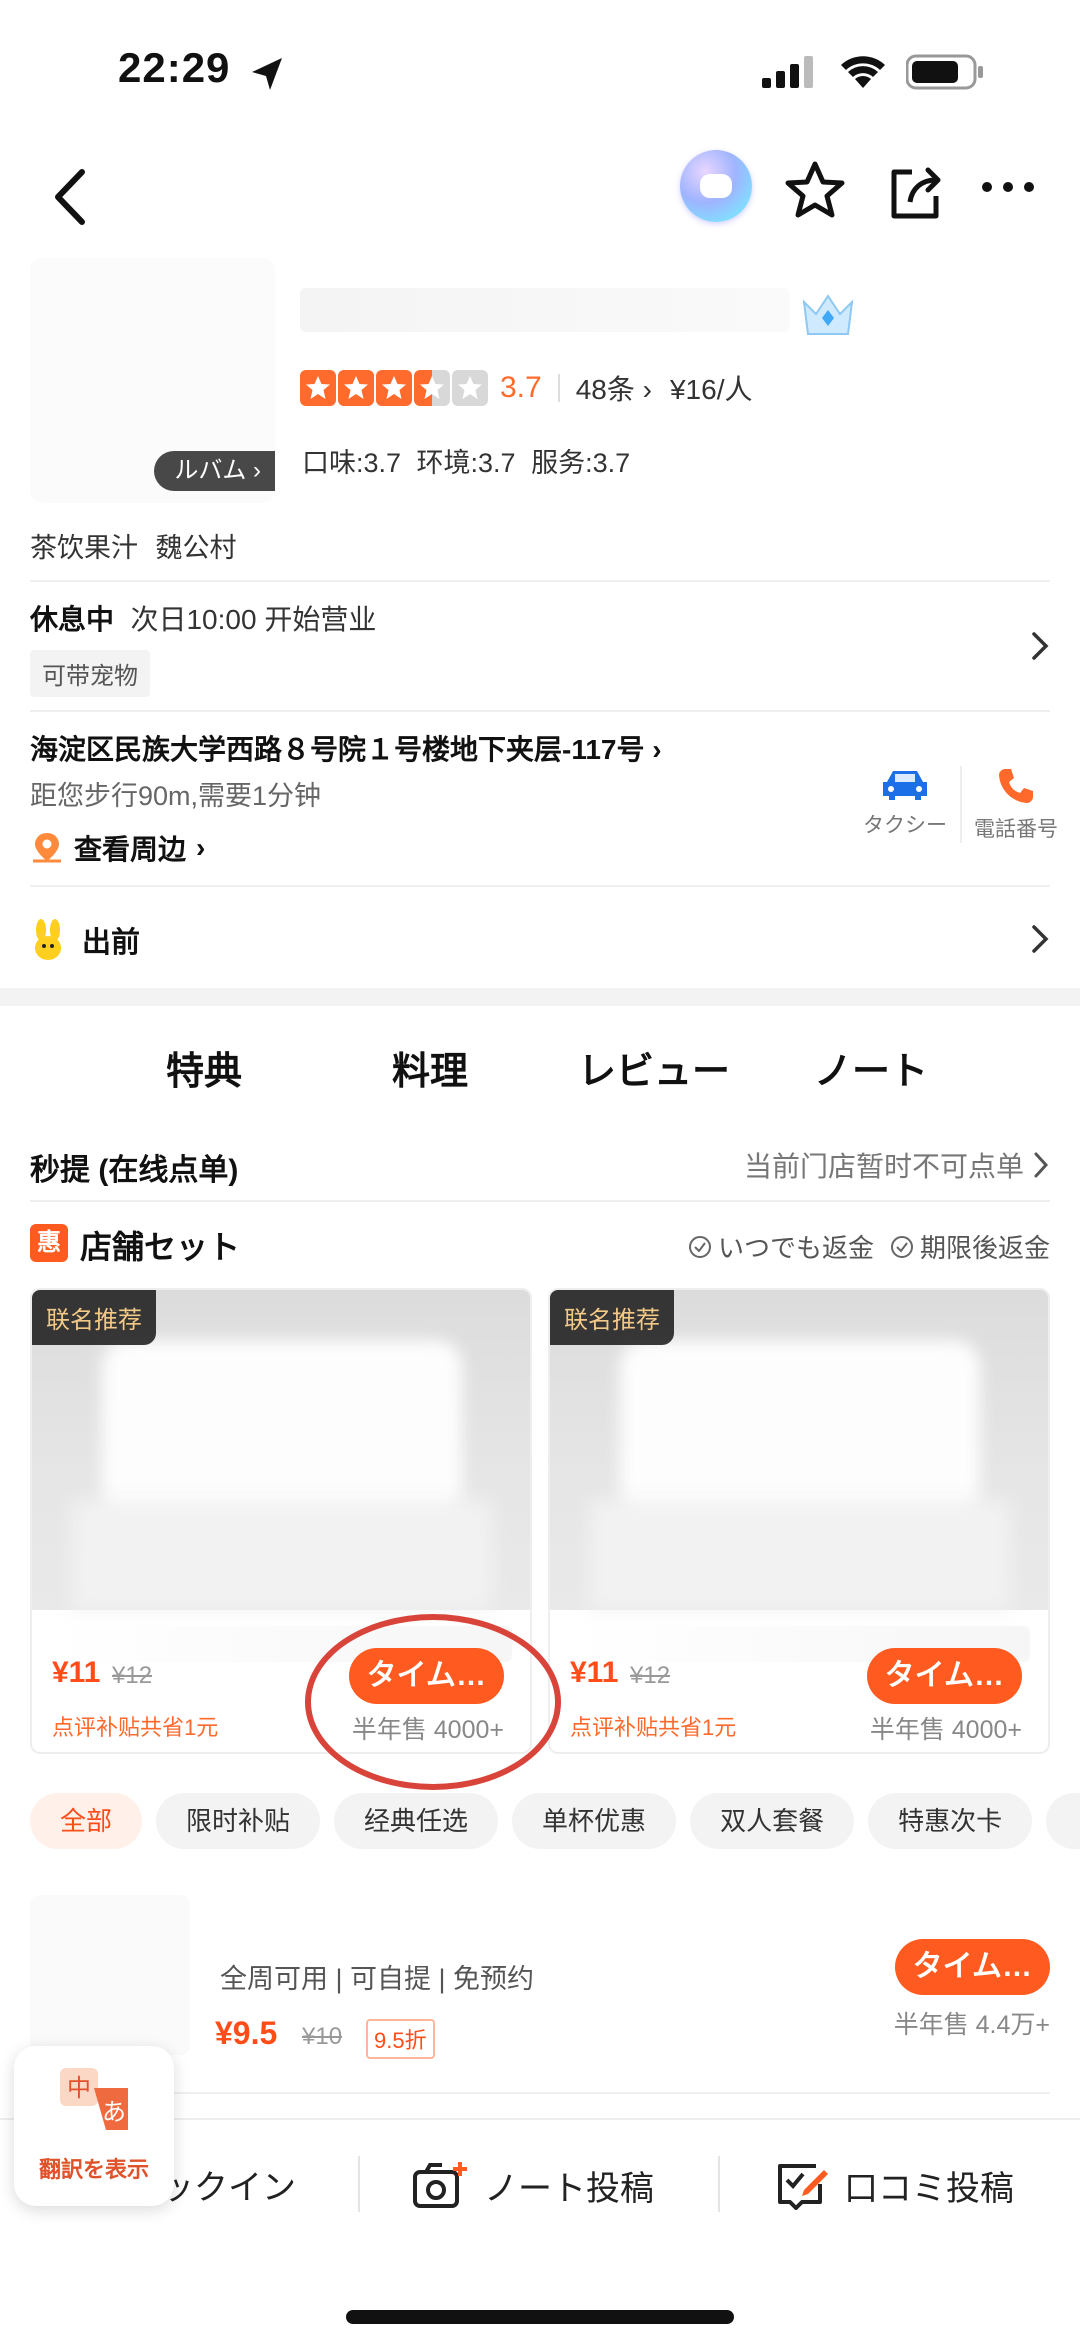 The image size is (1080, 2341). Describe the element at coordinates (653, 1727) in the screenshot. I see `subsidy-note: 点评补贴共省1元` at that location.